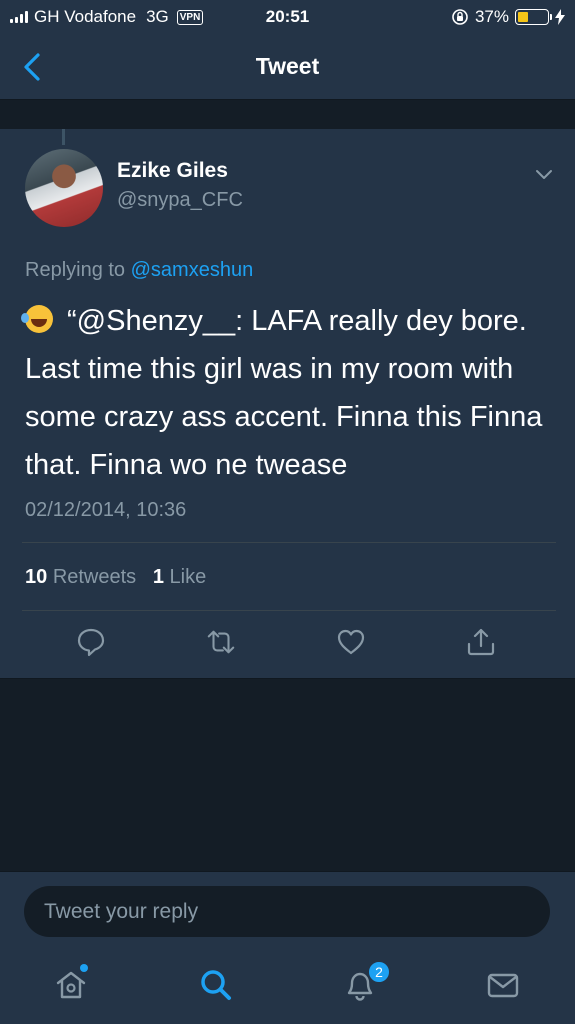 The height and width of the screenshot is (1024, 575). I want to click on reply-placeholder: Tweet your reply, so click(121, 911).